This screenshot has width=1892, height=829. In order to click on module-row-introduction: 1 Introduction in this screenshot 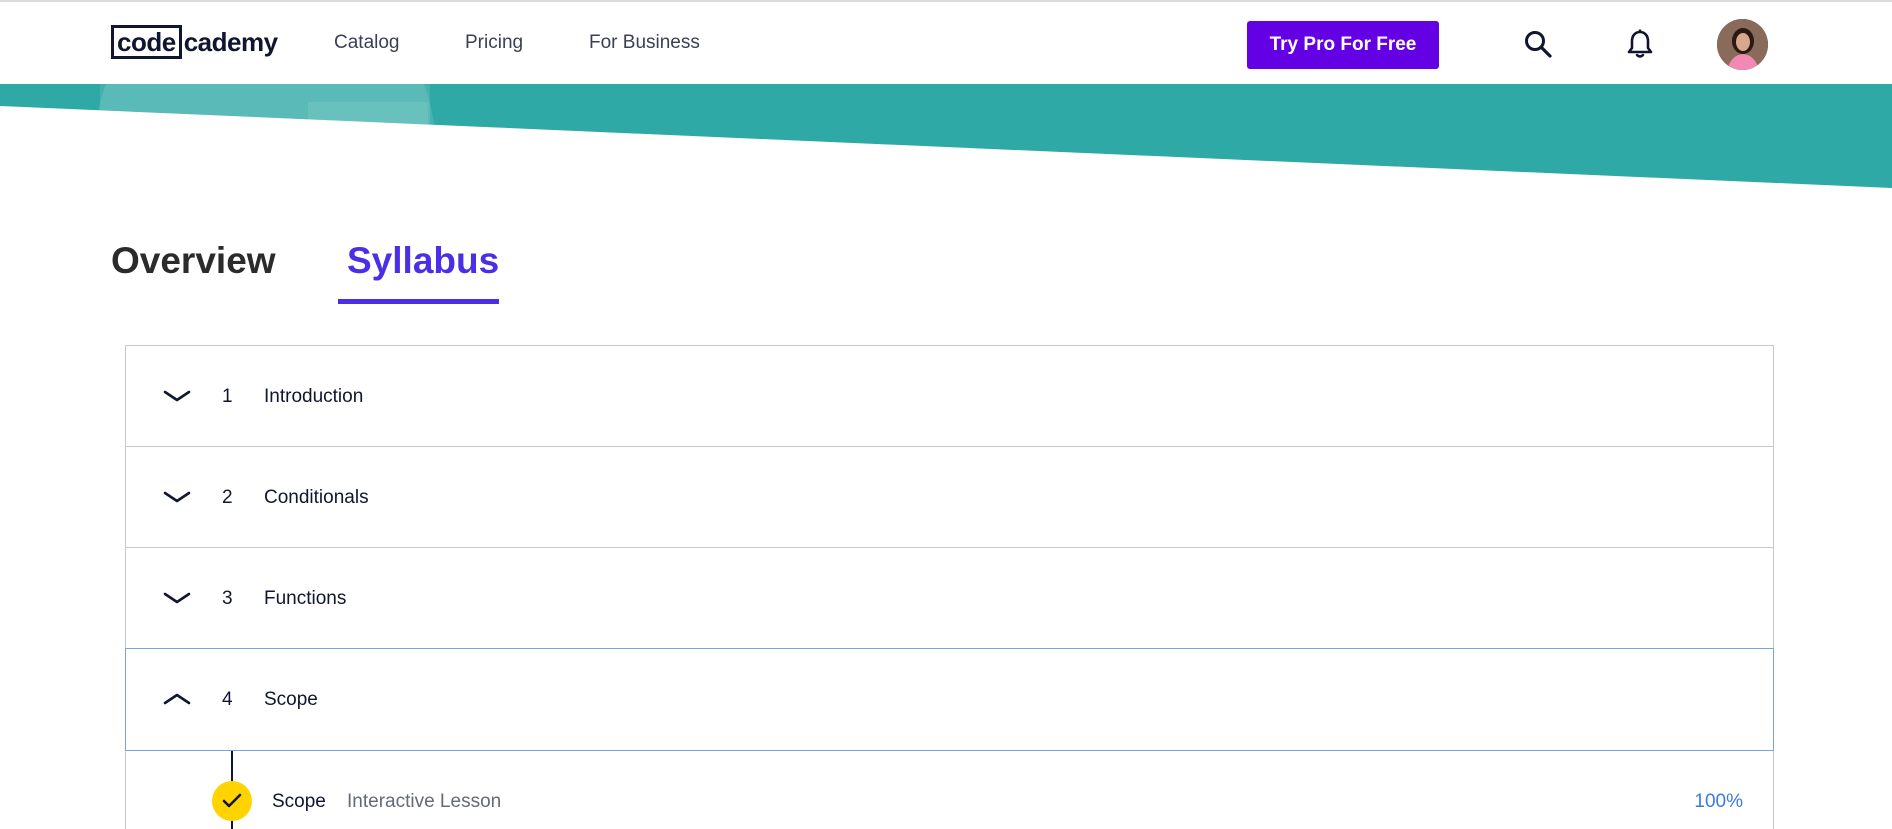, I will do `click(949, 396)`.